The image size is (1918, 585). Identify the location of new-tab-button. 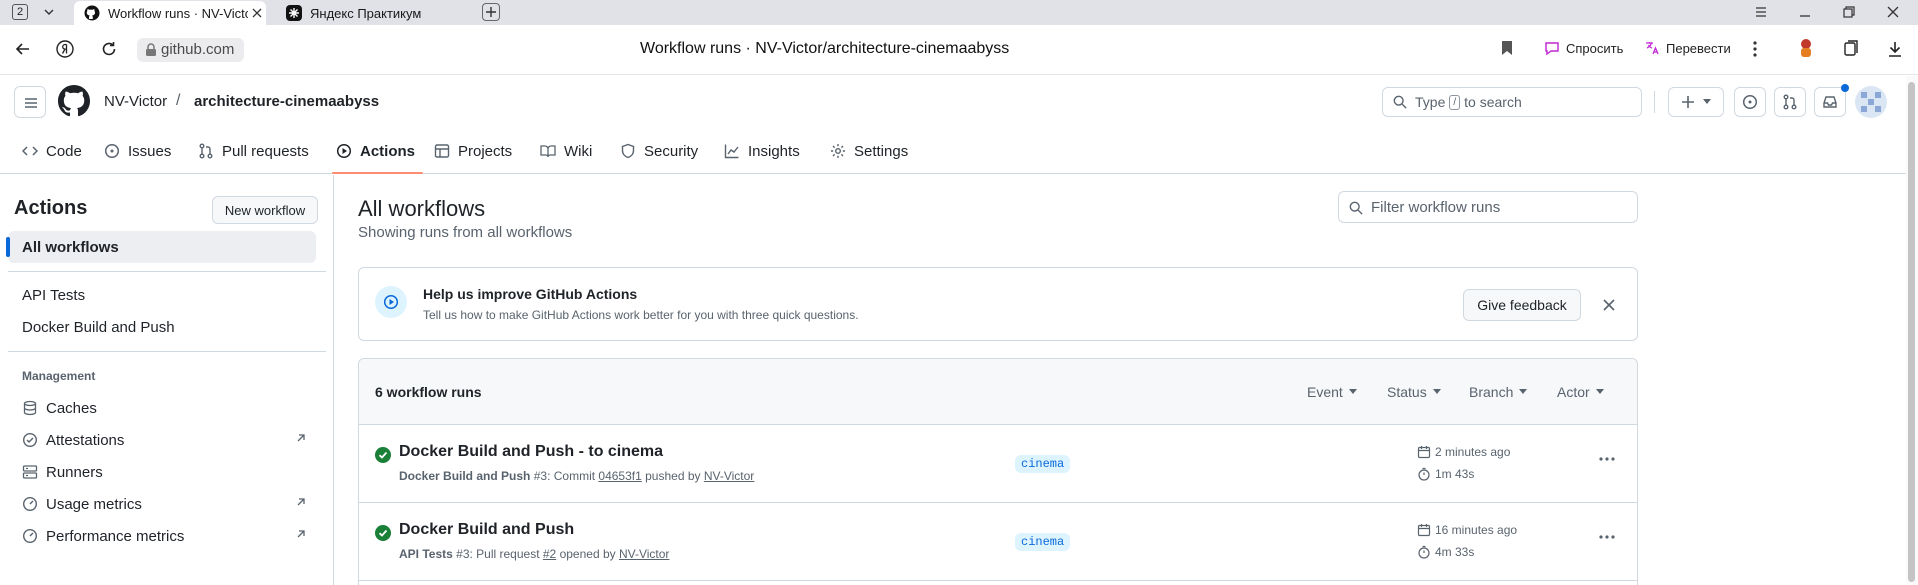
(491, 12).